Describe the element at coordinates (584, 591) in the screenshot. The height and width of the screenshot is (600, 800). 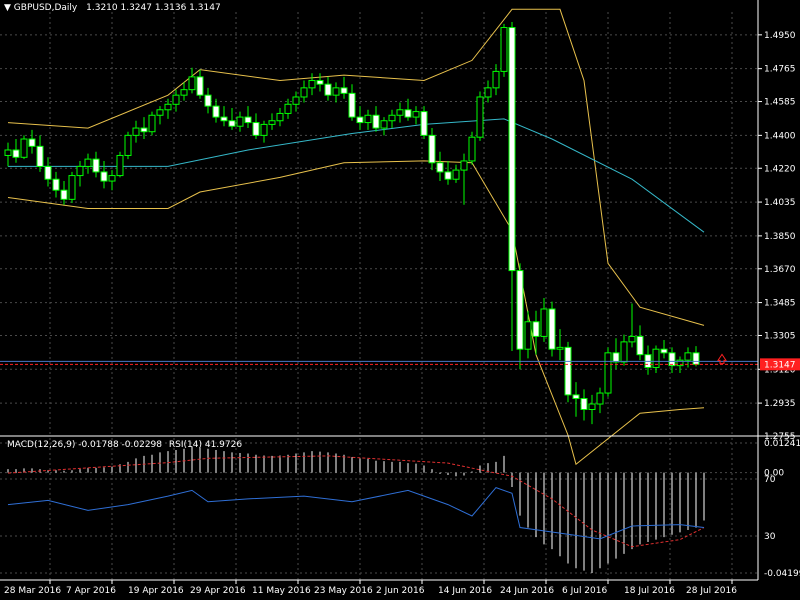
I see `time-tick-label-9: 6 Jul 2016` at that location.